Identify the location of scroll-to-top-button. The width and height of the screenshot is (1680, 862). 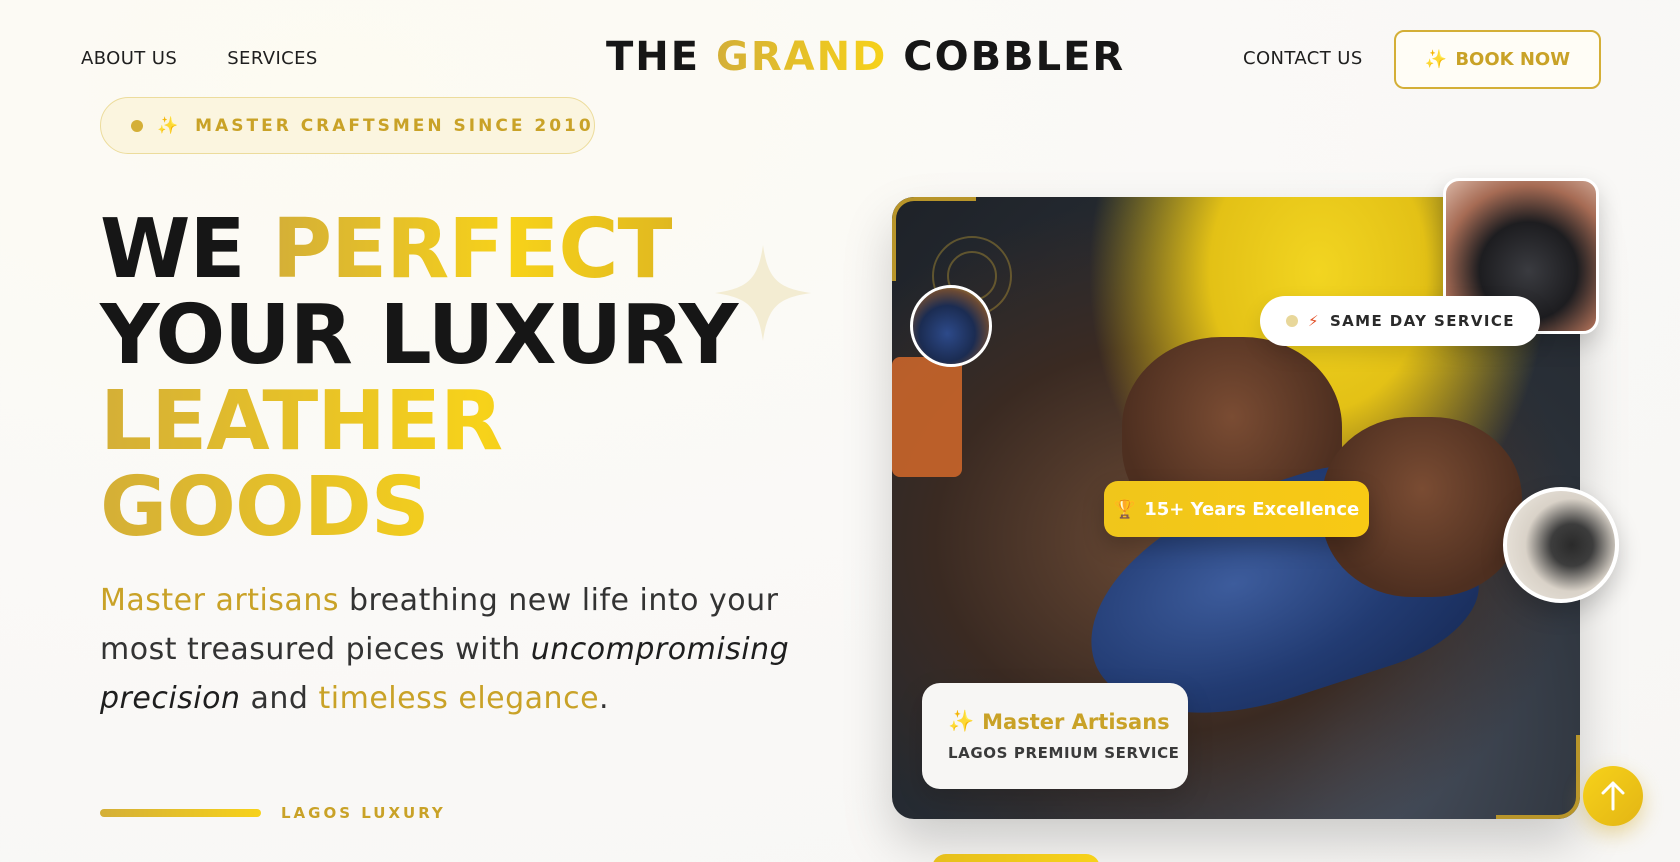
(1613, 796).